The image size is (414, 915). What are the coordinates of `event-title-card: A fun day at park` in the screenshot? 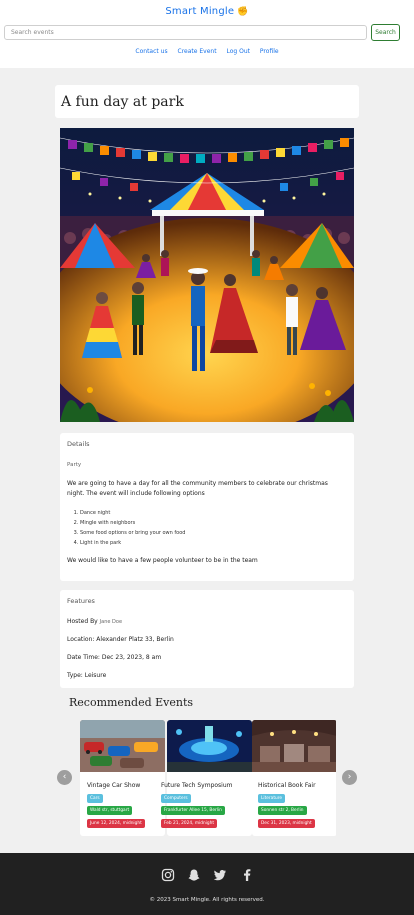 It's located at (207, 101).